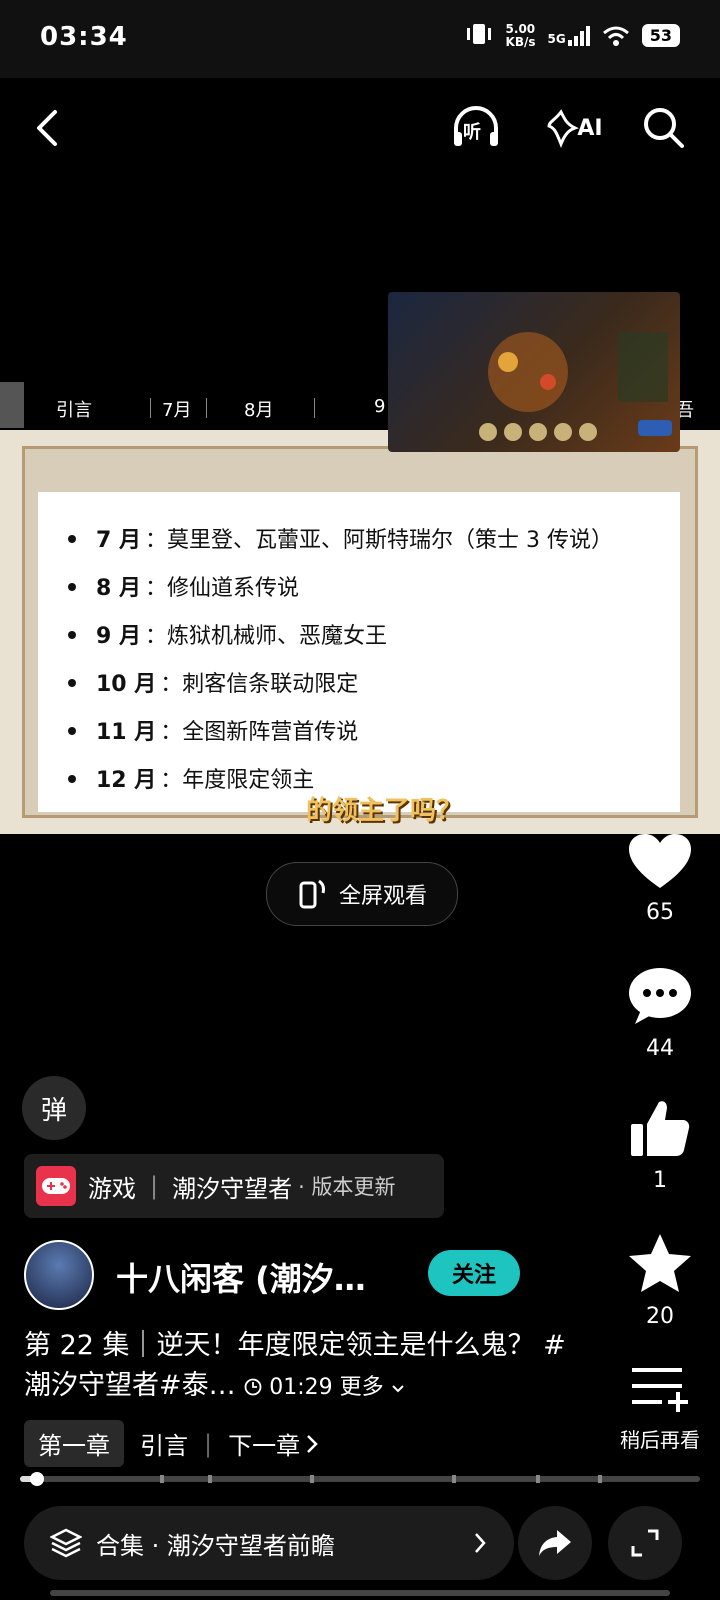  I want to click on chapter-intro: 引言, so click(74, 409).